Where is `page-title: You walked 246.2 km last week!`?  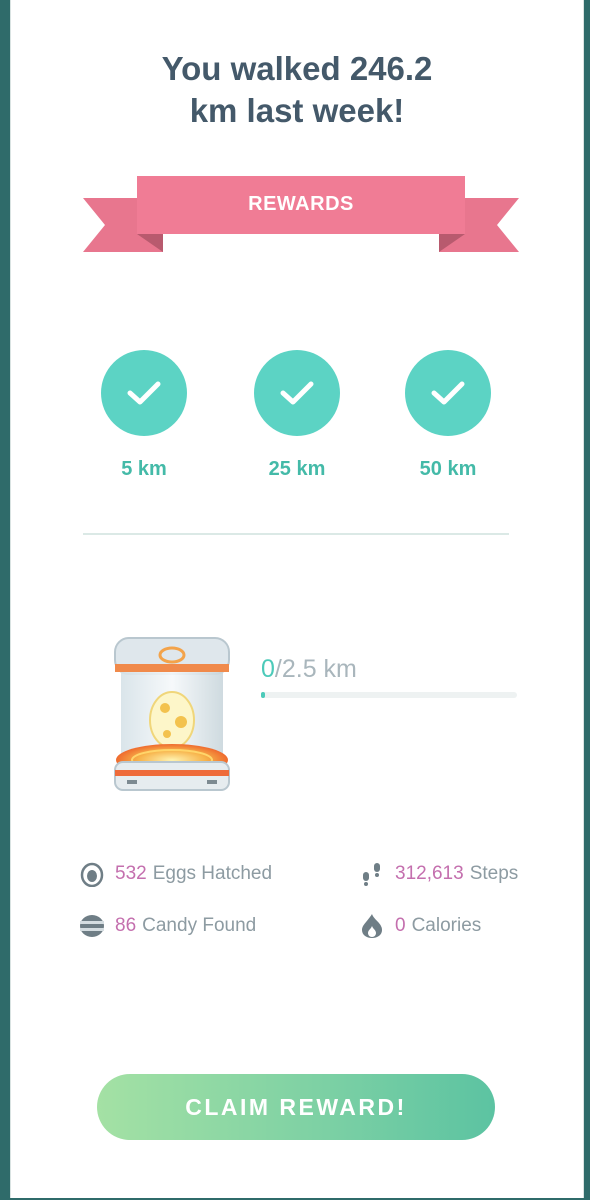
page-title: You walked 246.2 km last week! is located at coordinates (297, 90).